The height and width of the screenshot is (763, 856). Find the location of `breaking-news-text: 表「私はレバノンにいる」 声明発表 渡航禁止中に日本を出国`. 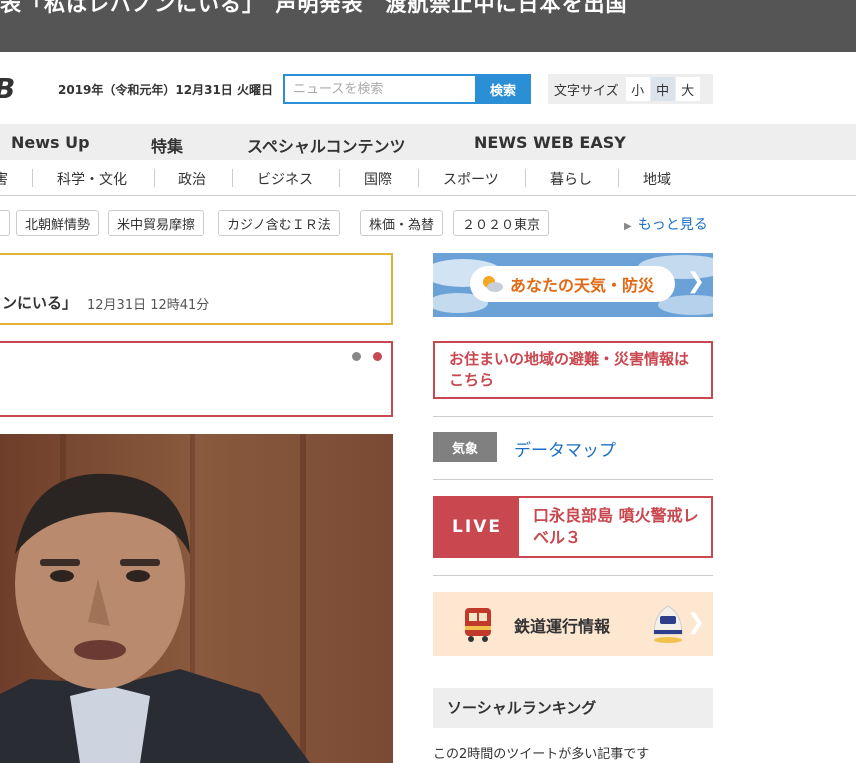

breaking-news-text: 表「私はレバノンにいる」 声明発表 渡航禁止中に日本を出国 is located at coordinates (314, 8).